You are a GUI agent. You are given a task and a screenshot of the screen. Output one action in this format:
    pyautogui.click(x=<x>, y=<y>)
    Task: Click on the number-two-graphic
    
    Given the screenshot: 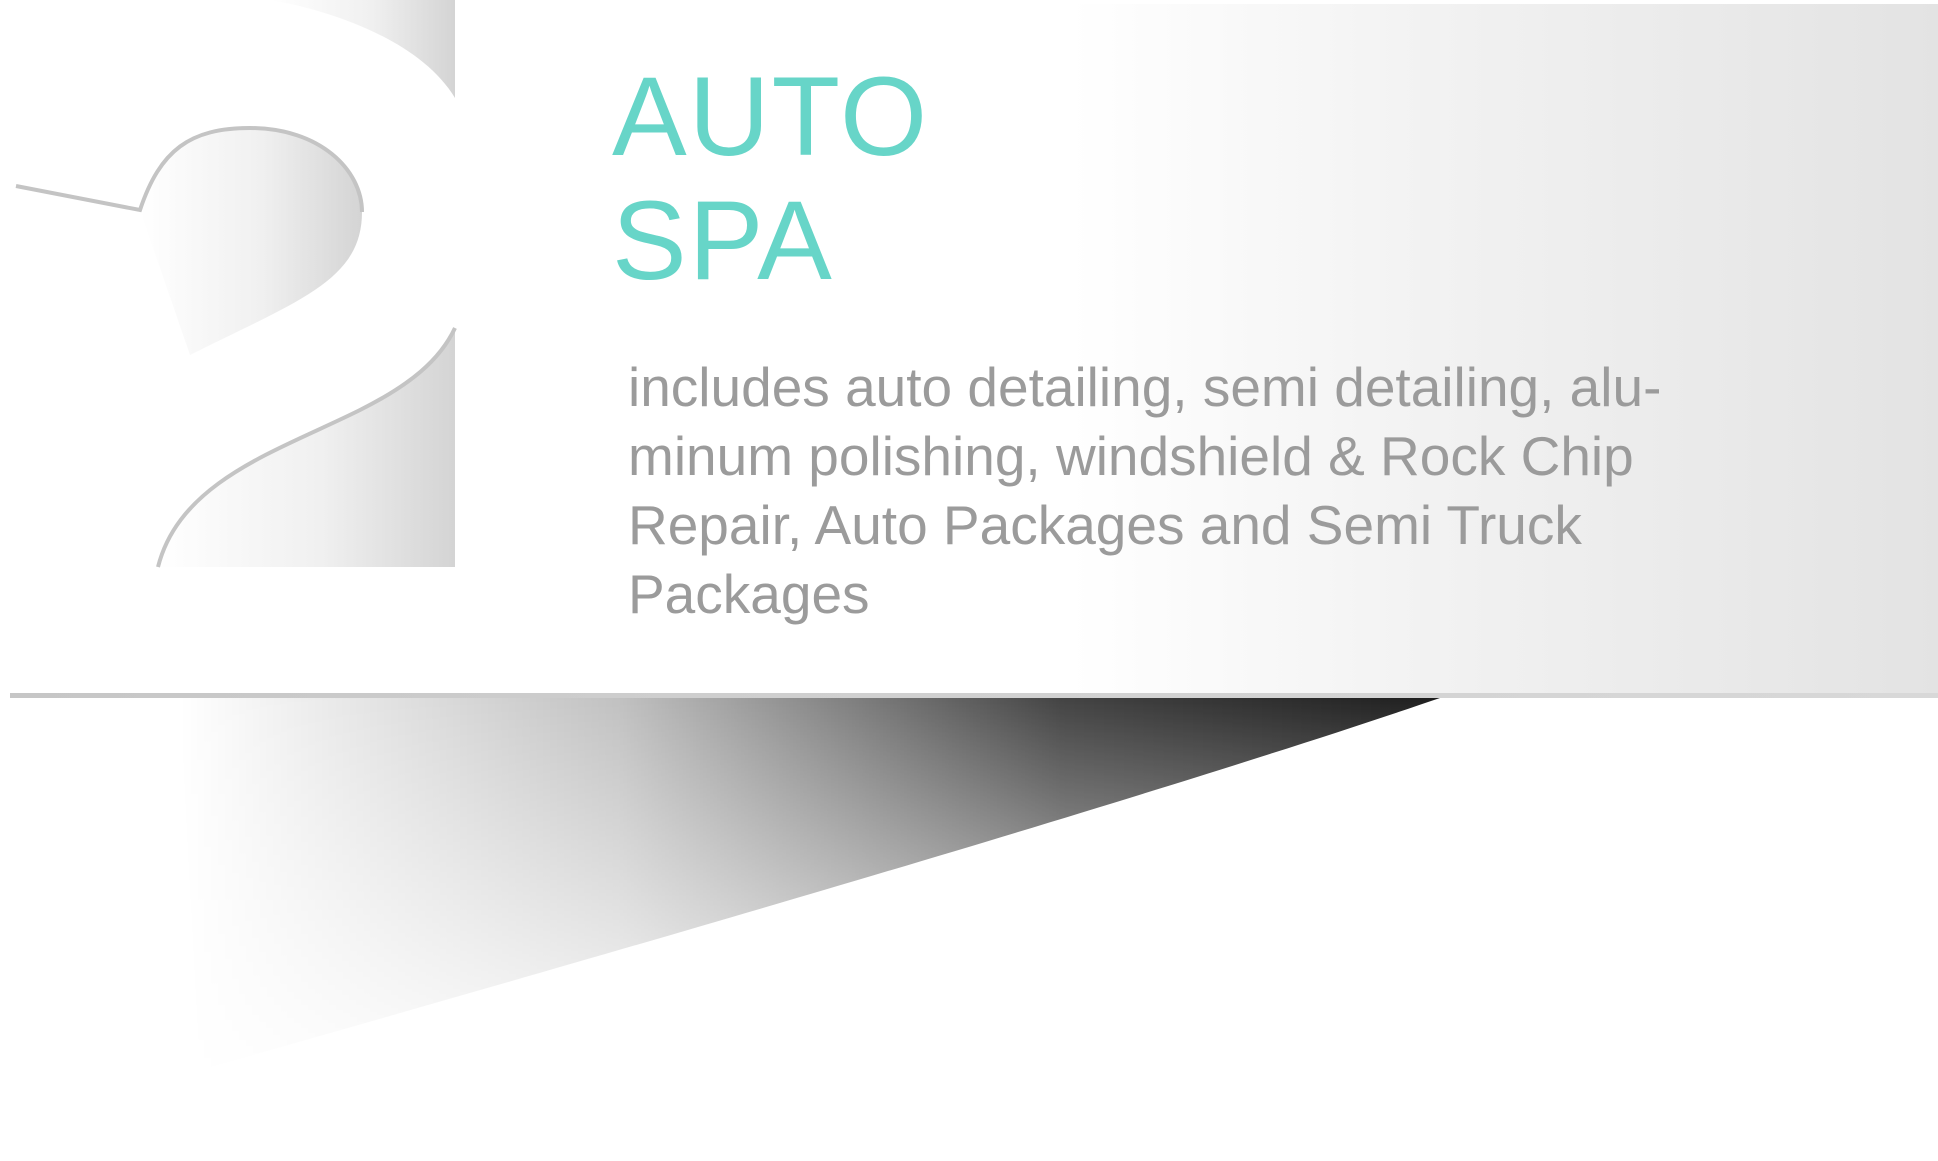 What is the action you would take?
    pyautogui.click(x=236, y=284)
    